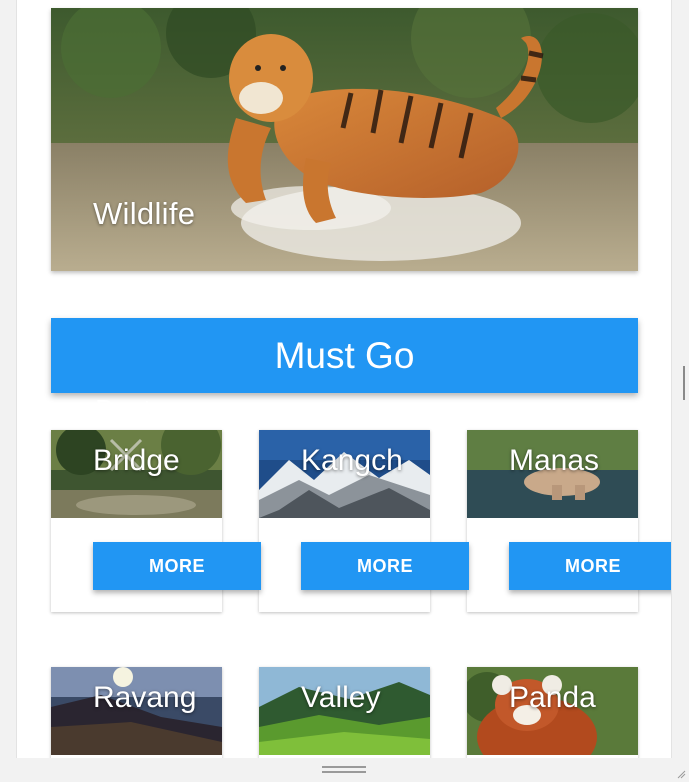 The height and width of the screenshot is (782, 689). I want to click on card-image: Ravang, so click(136, 711).